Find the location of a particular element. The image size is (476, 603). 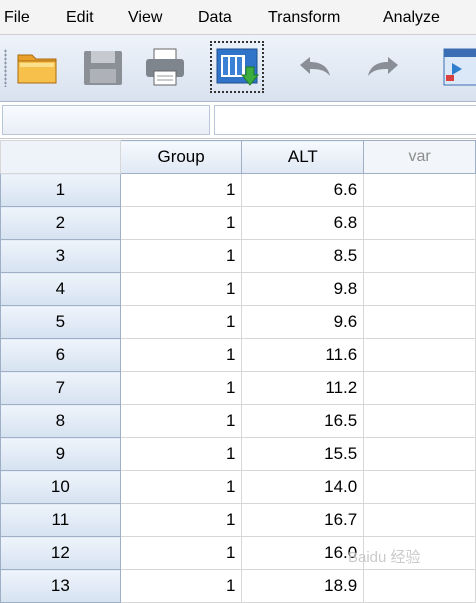

menu-bar: File Edit View Data Transform Analyze is located at coordinates (238, 17).